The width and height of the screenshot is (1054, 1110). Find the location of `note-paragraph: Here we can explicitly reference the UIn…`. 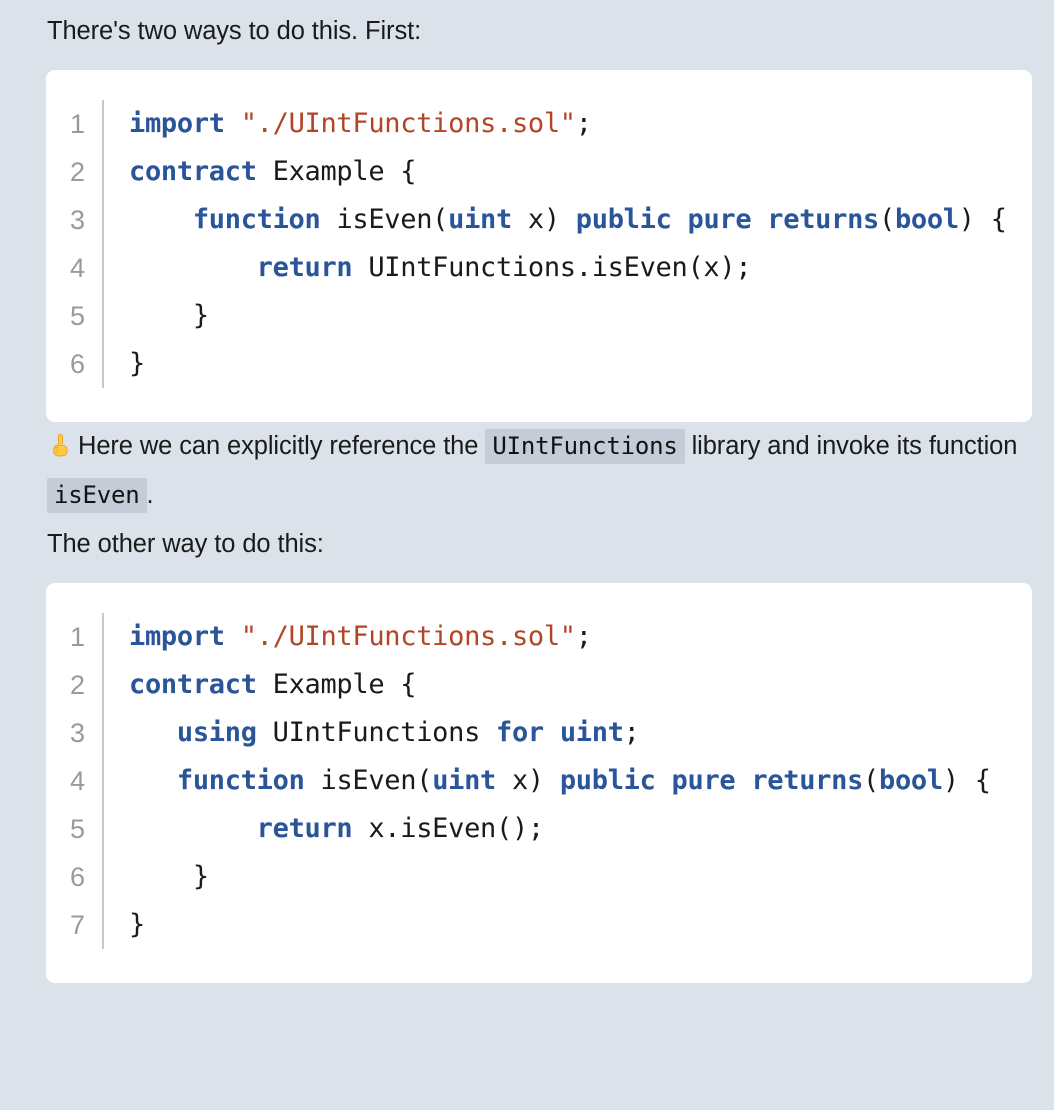

note-paragraph: Here we can explicitly reference the UIn… is located at coordinates (527, 471).